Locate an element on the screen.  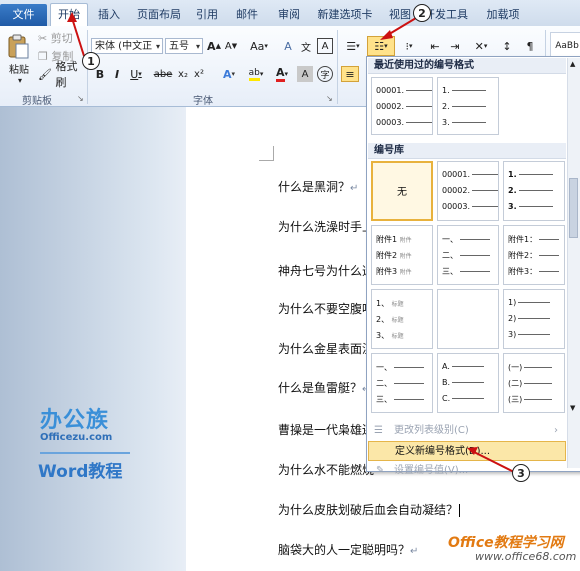
callout-step-3: 3 is located at coordinates (521, 473).